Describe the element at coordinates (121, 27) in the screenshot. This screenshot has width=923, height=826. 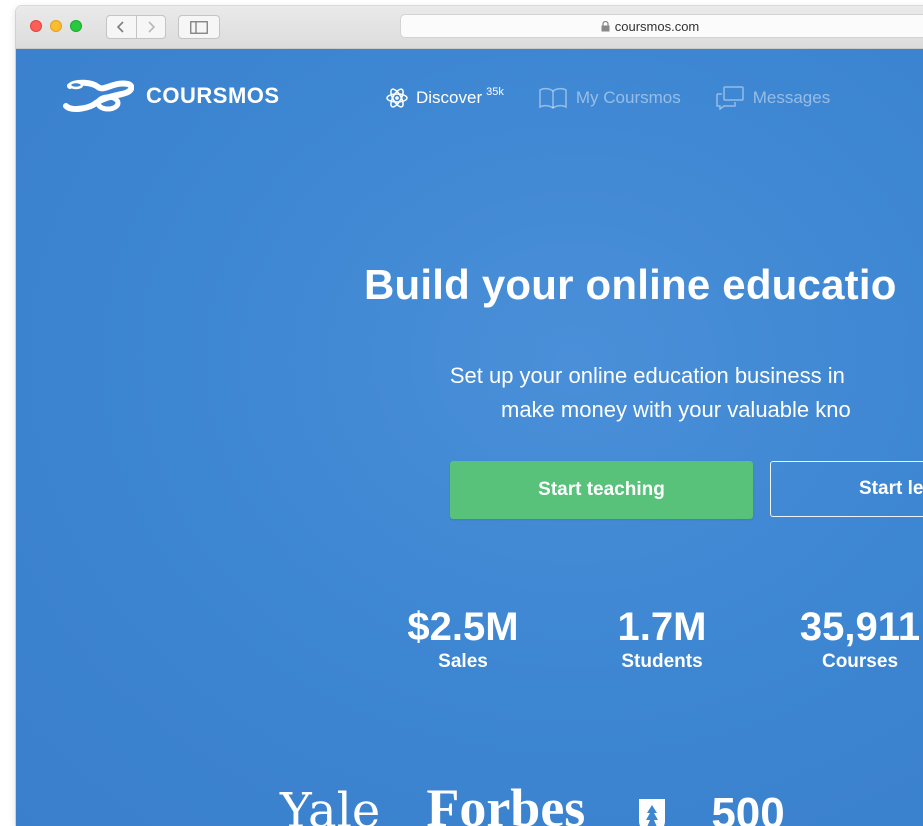
I see `back-icon` at that location.